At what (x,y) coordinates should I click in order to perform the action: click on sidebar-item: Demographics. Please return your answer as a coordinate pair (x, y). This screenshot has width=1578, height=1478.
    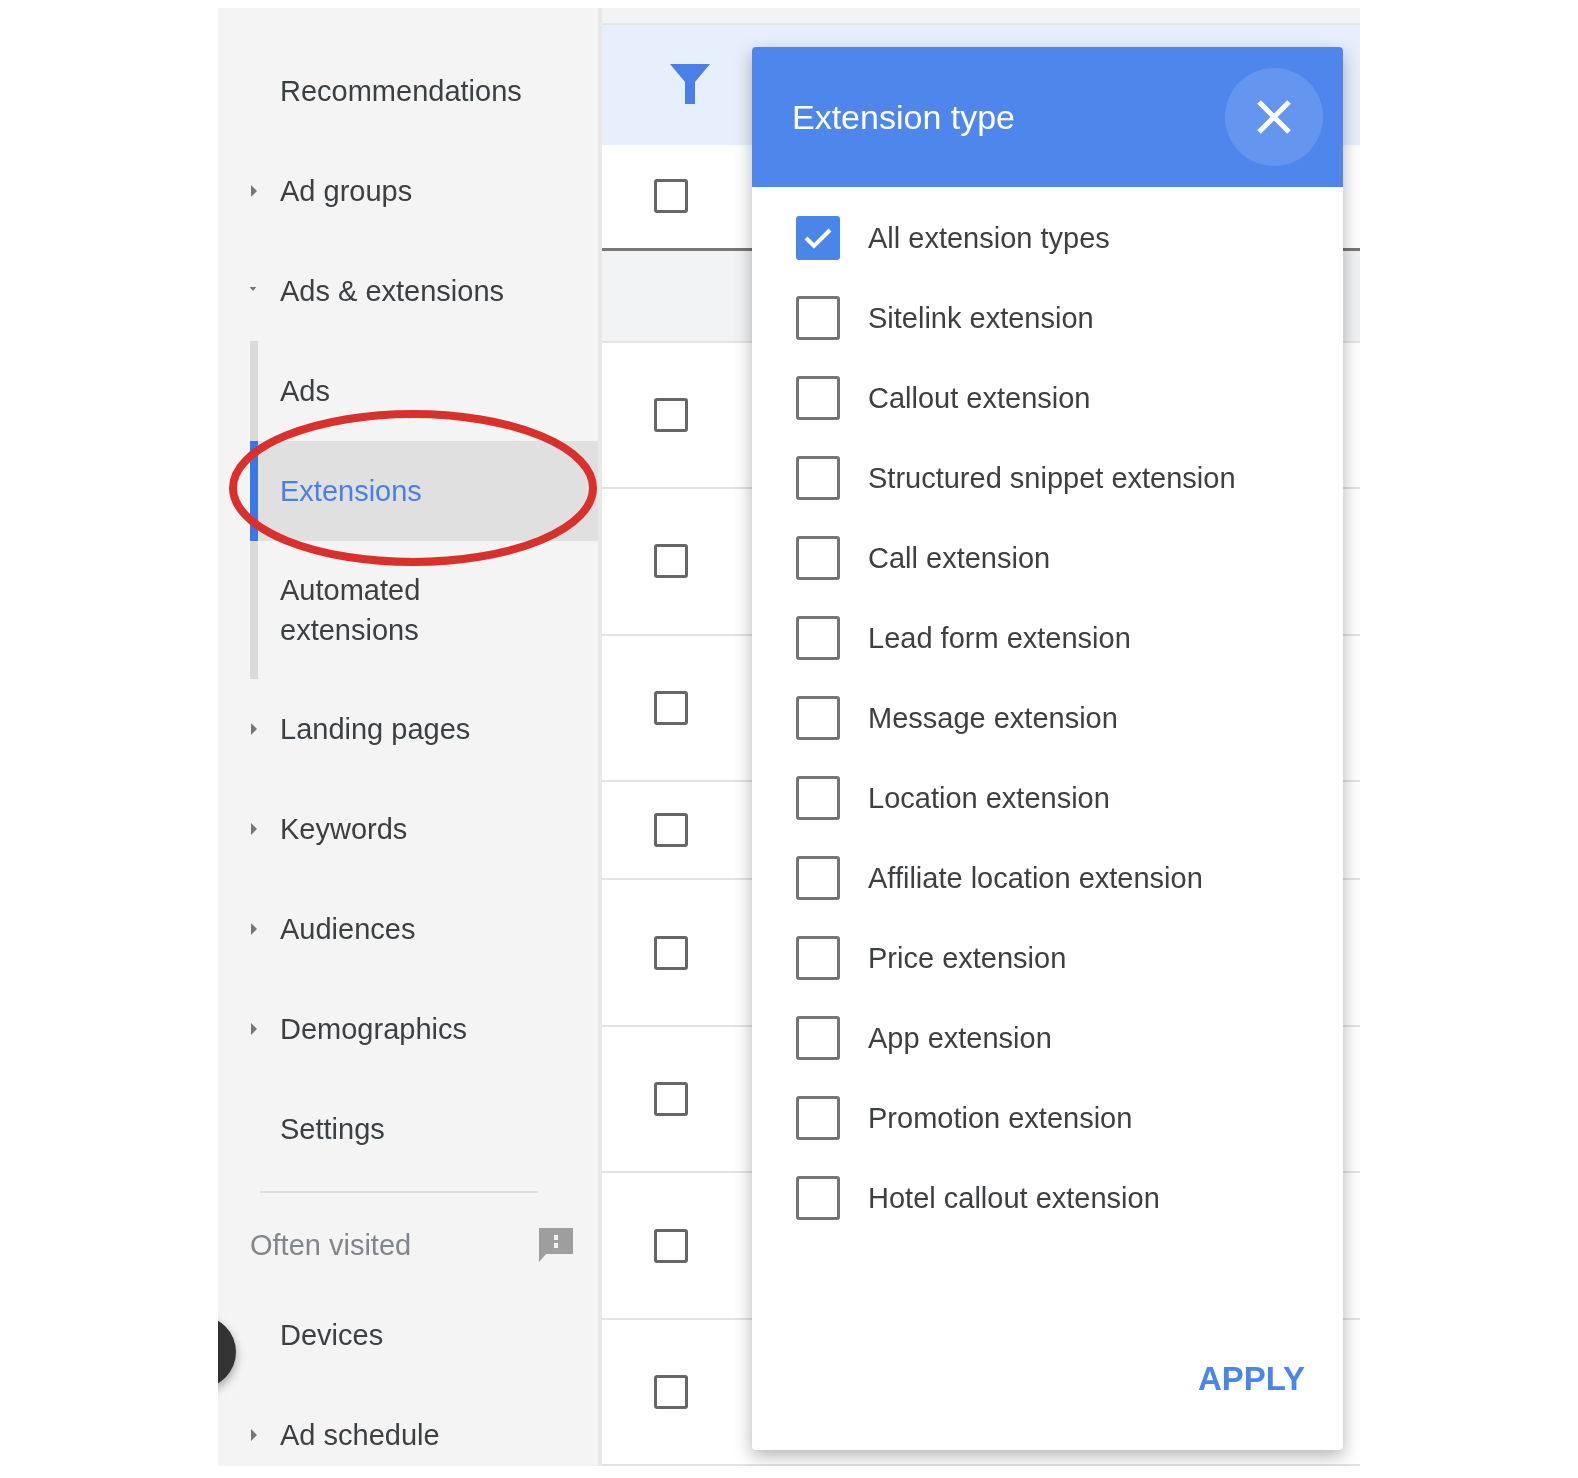
    Looking at the image, I should click on (373, 1029).